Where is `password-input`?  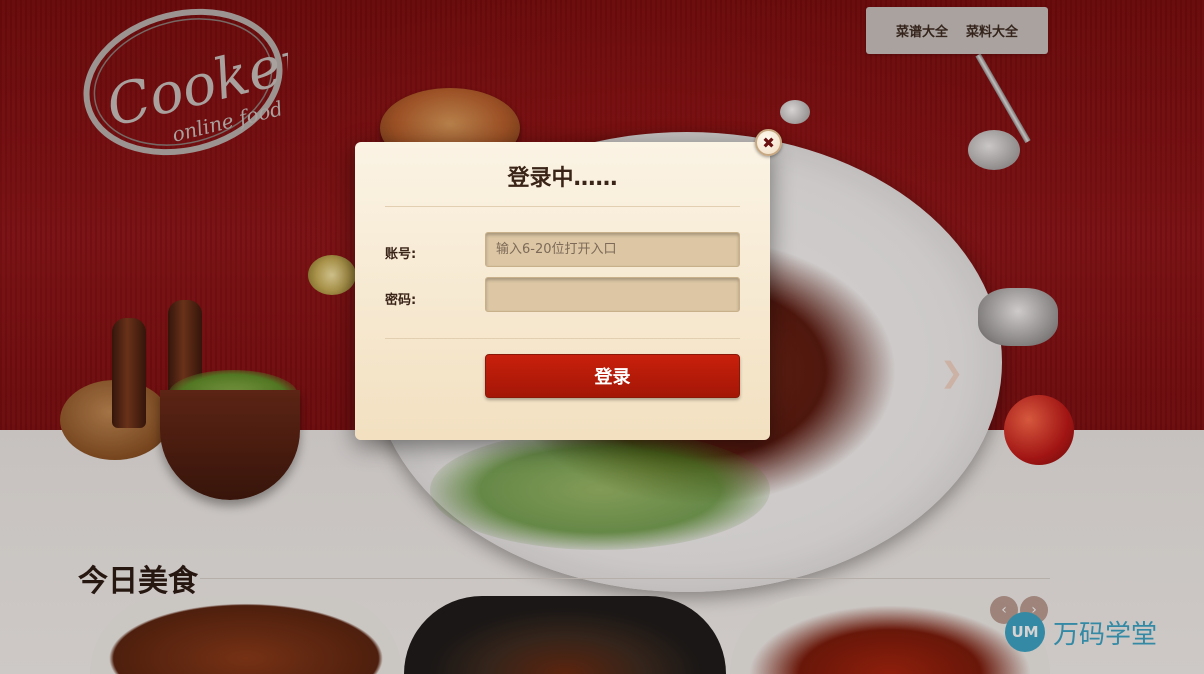 password-input is located at coordinates (612, 294).